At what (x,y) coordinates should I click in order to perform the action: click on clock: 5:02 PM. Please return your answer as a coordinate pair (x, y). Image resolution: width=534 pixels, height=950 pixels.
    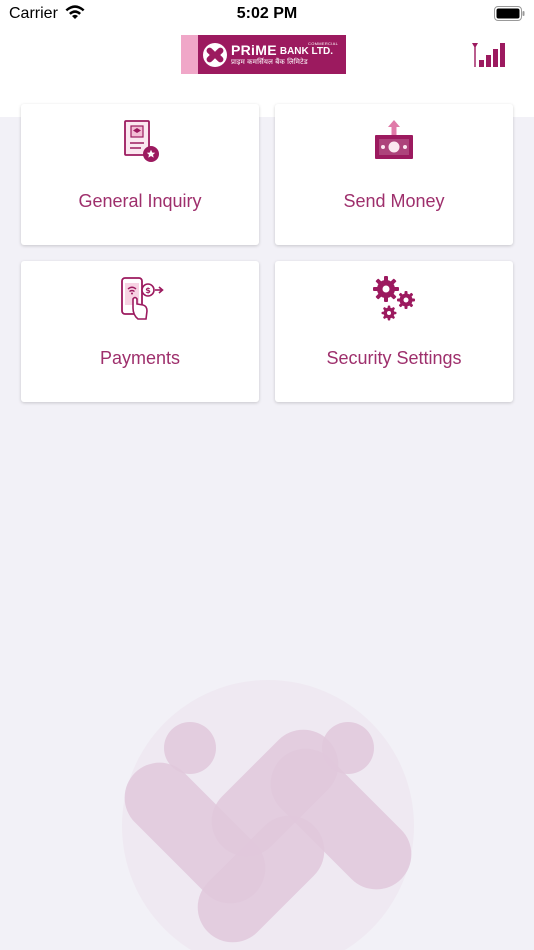
    Looking at the image, I should click on (267, 13).